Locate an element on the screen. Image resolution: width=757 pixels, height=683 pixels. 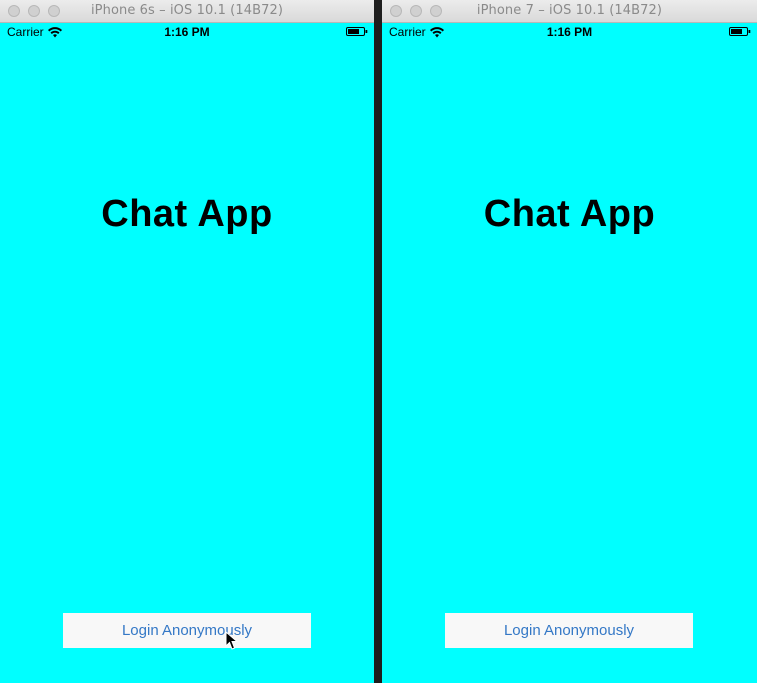
window-title: iPhone 6s – iOS 10.1 (14B72) is located at coordinates (187, 10).